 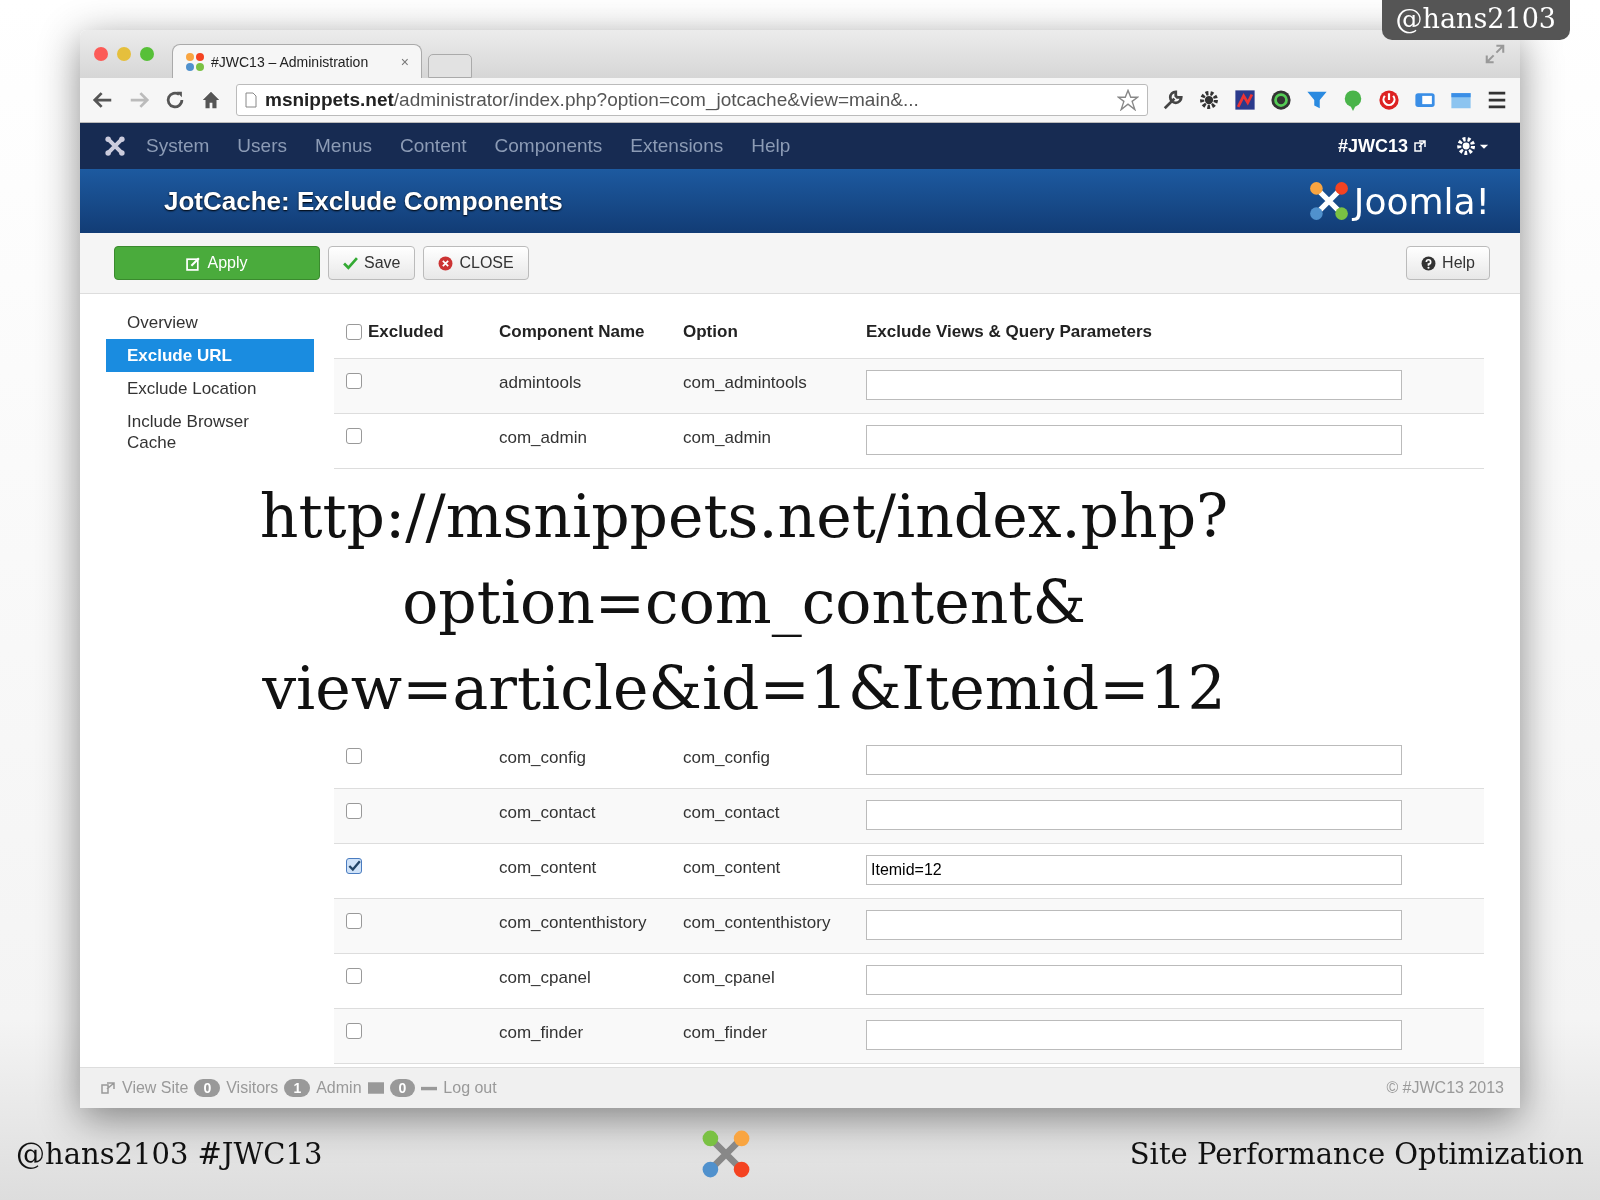 I want to click on toolbar-button: CLOSE, so click(x=476, y=263).